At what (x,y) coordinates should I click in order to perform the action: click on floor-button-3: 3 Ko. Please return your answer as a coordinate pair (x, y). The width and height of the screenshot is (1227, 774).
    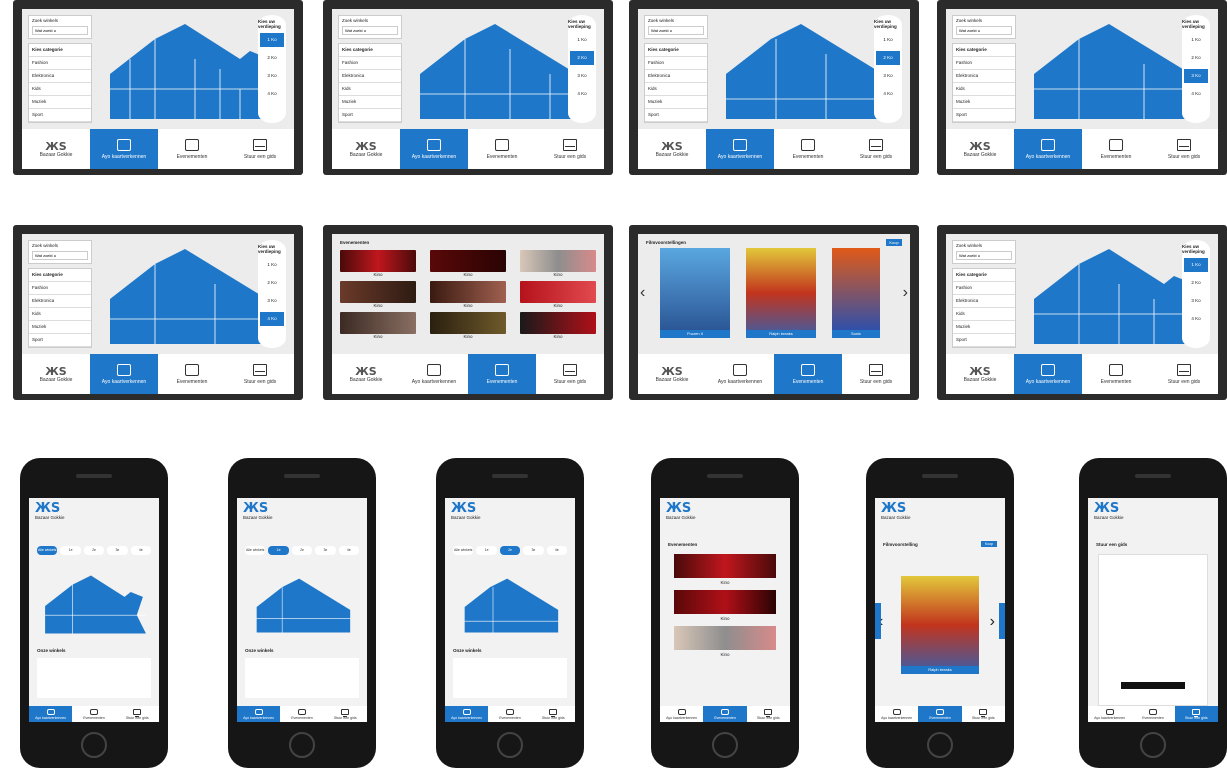
    Looking at the image, I should click on (272, 76).